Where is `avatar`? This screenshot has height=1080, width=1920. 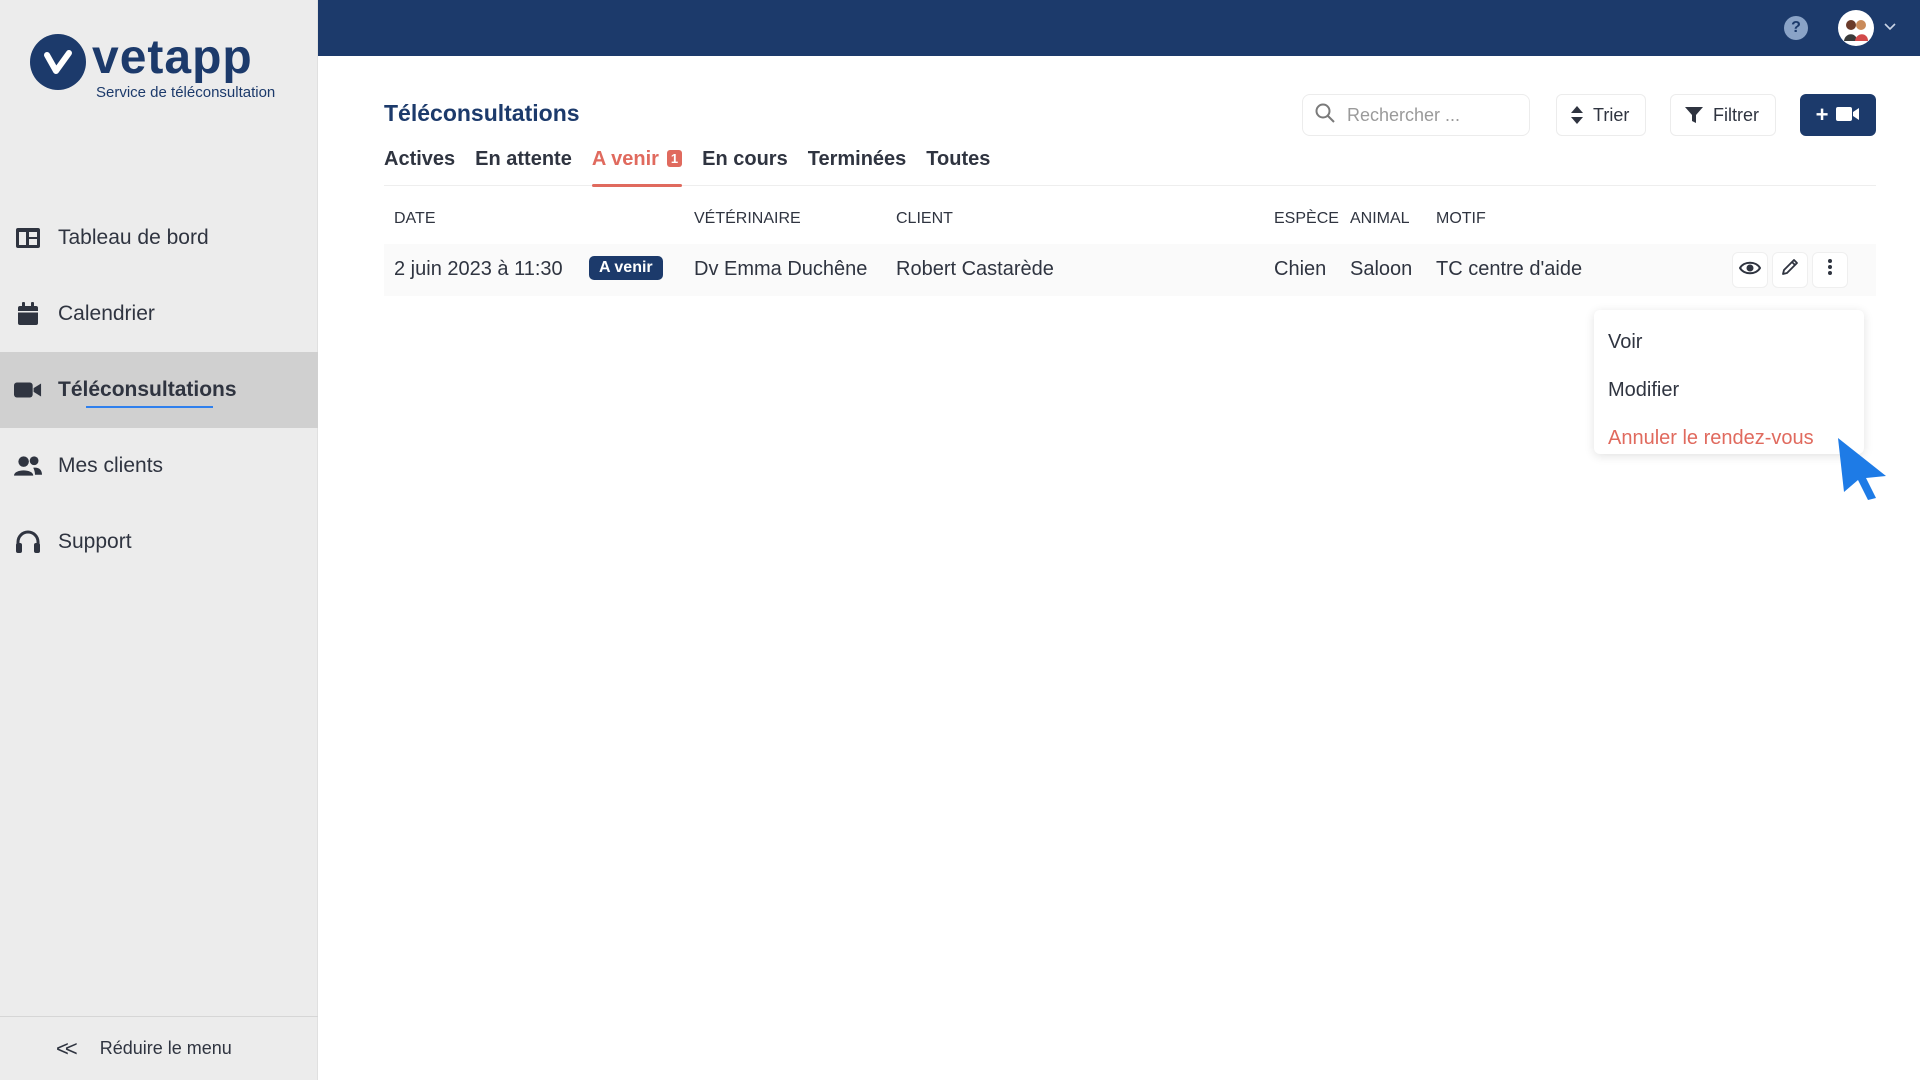 avatar is located at coordinates (1856, 28).